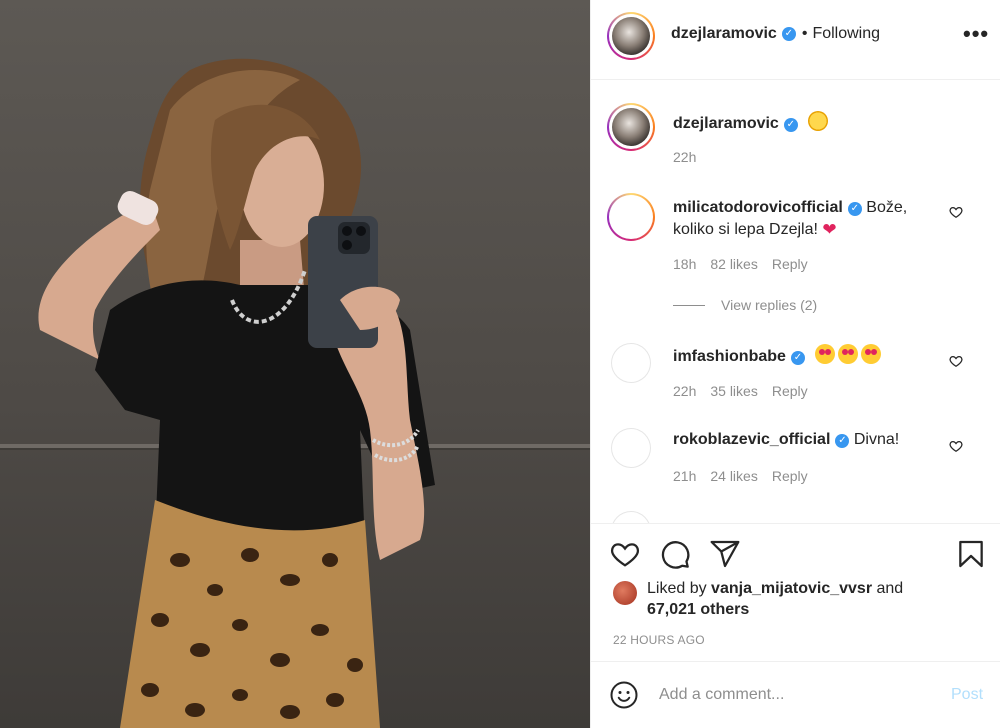 The image size is (1000, 728). Describe the element at coordinates (684, 476) in the screenshot. I see `comment-time: 21h` at that location.